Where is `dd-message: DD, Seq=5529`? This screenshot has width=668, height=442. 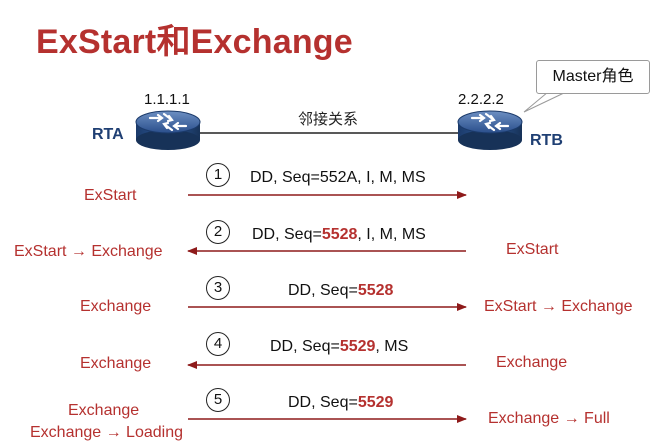
dd-message: DD, Seq=5529 is located at coordinates (340, 403).